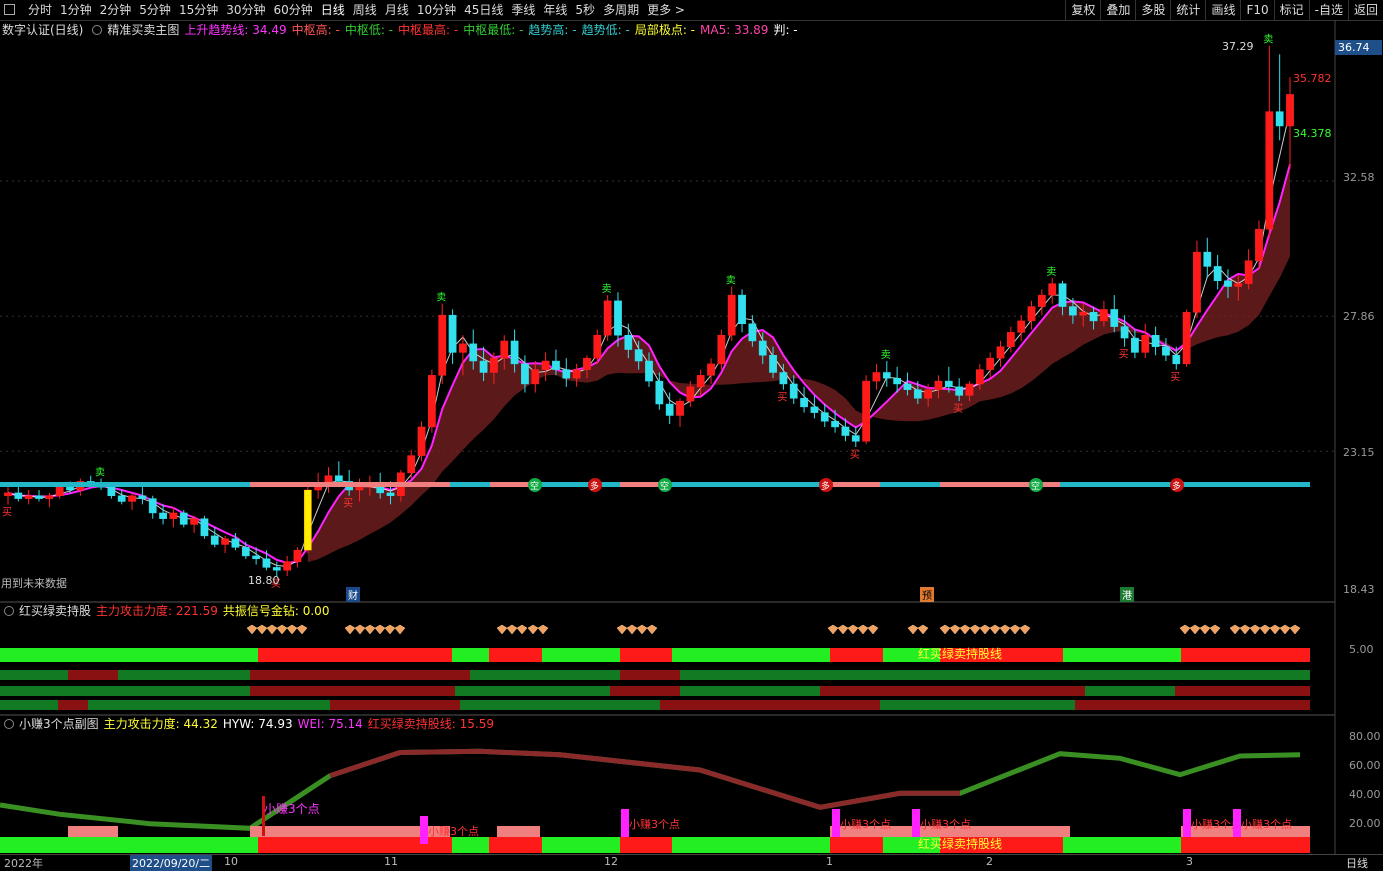 This screenshot has width=1383, height=871. I want to click on band-dot-label: 空, so click(534, 486).